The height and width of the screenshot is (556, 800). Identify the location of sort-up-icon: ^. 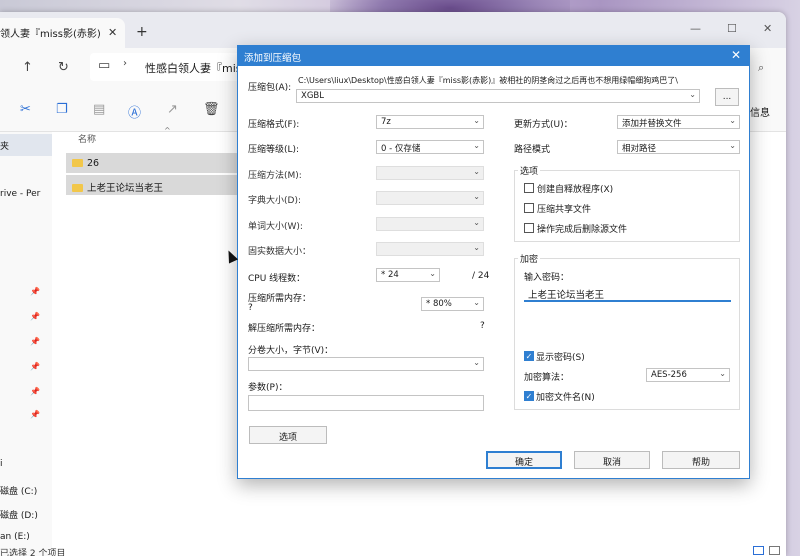
(167, 130).